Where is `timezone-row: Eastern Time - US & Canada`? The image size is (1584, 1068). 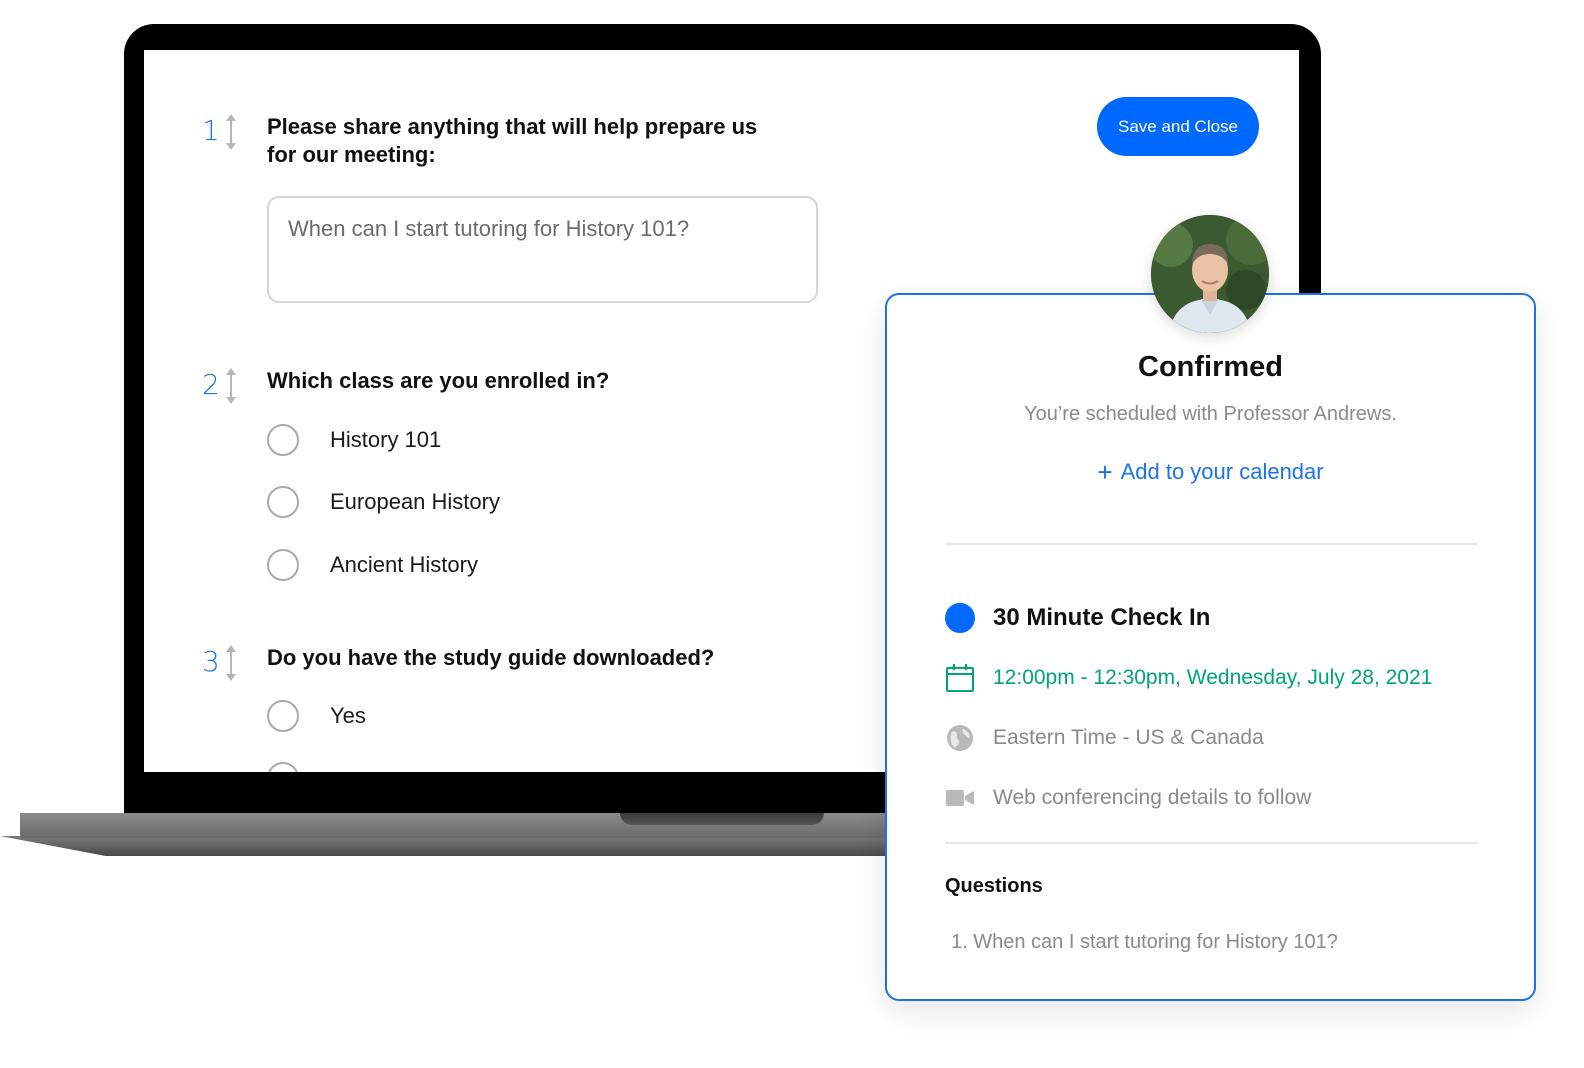 timezone-row: Eastern Time - US & Canada is located at coordinates (1104, 738).